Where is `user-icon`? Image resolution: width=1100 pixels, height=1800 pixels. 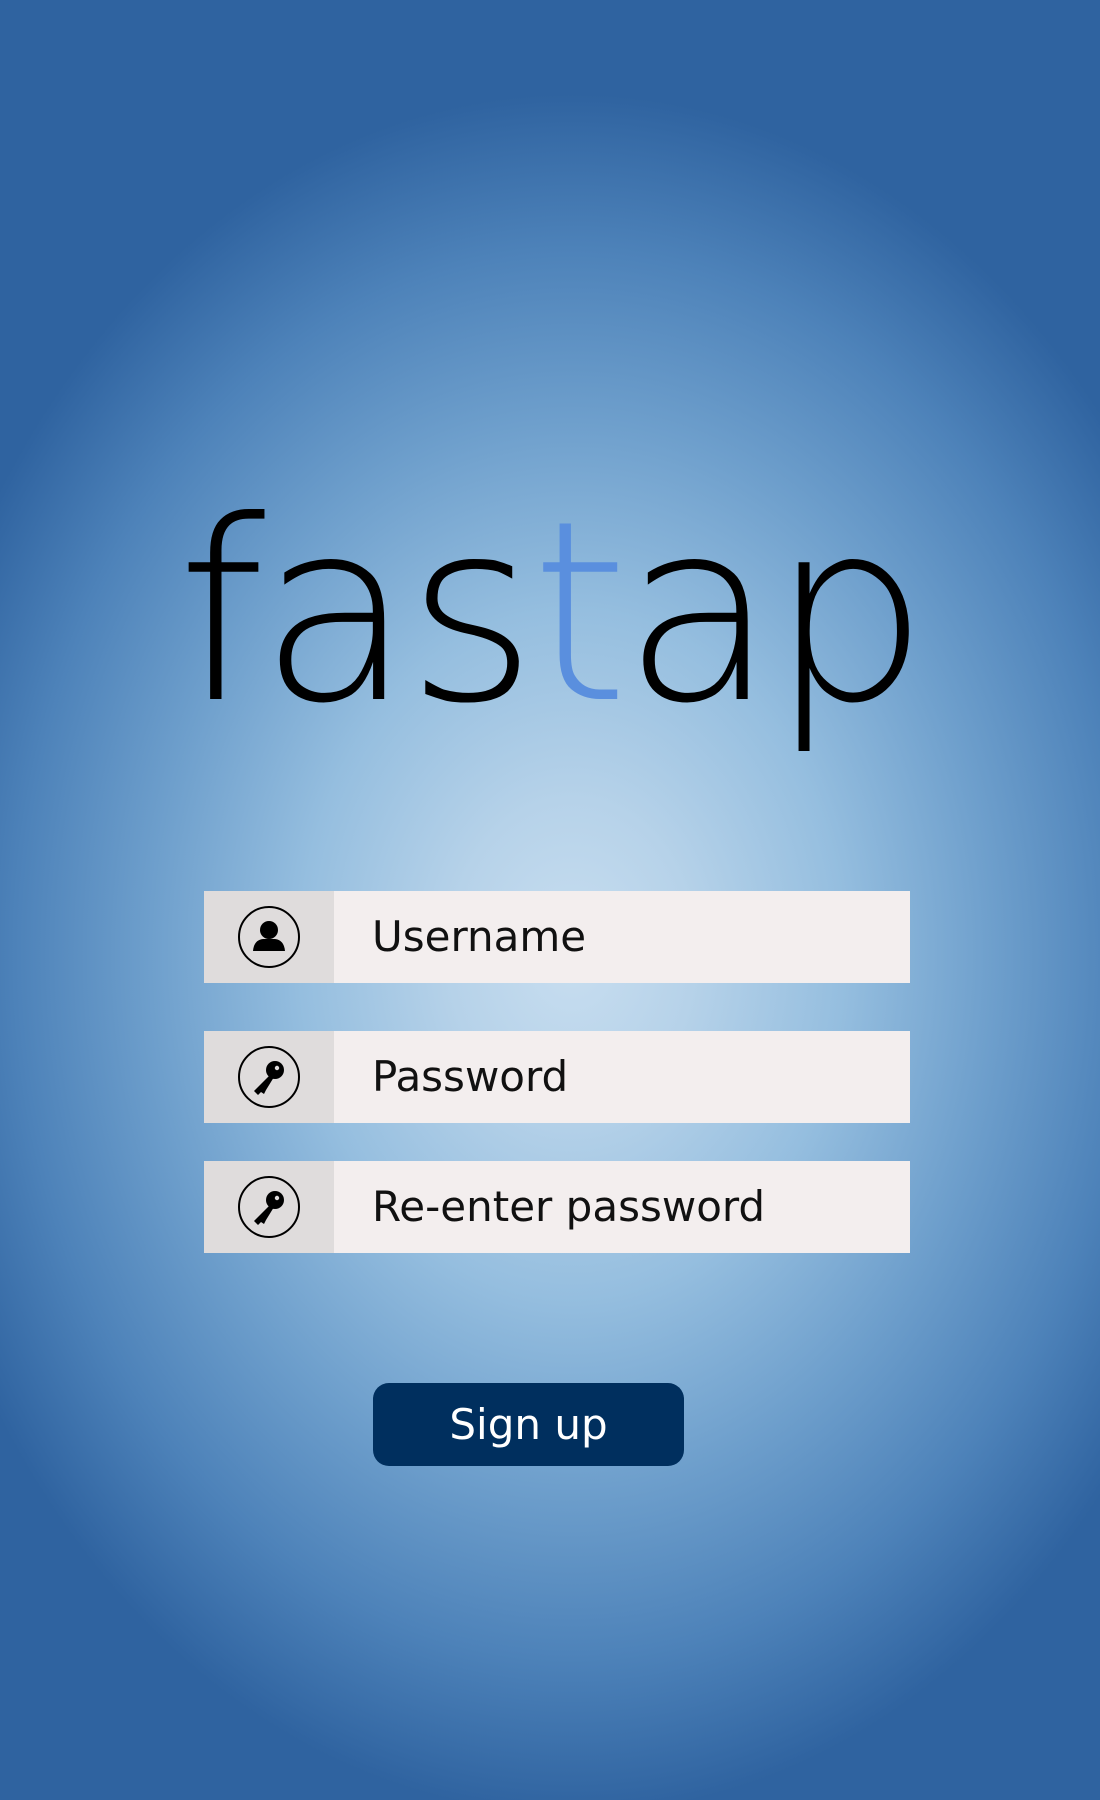
user-icon is located at coordinates (269, 937).